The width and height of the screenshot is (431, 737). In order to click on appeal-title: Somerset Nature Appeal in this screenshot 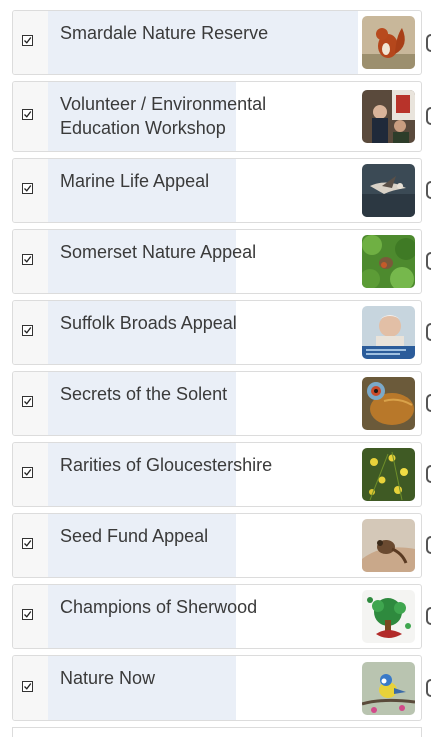, I will do `click(158, 252)`.